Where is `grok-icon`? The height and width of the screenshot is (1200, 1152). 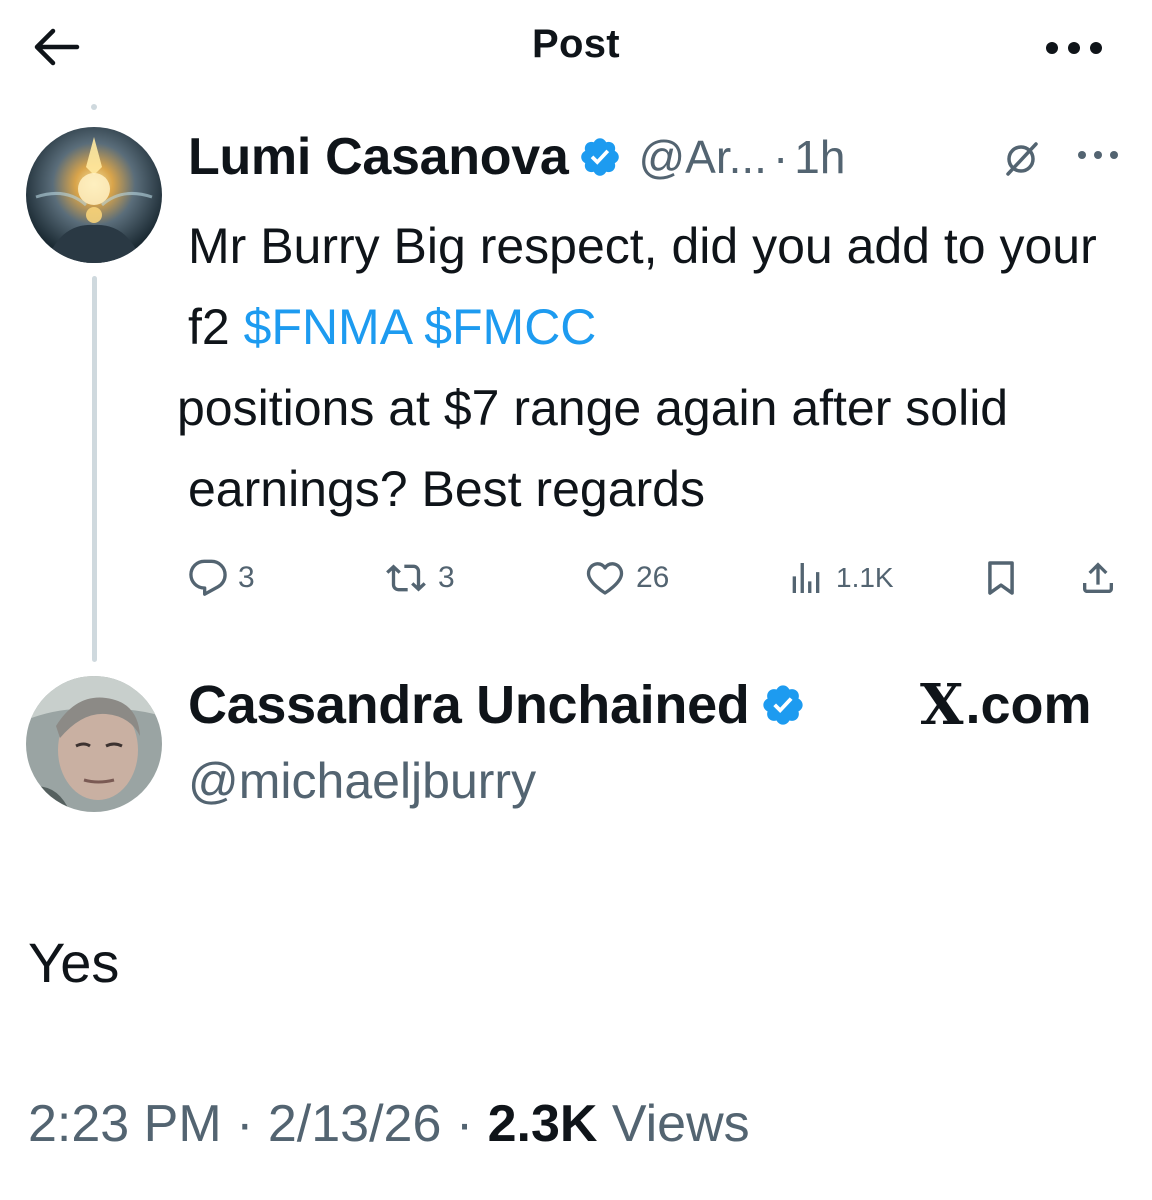
grok-icon is located at coordinates (1022, 159).